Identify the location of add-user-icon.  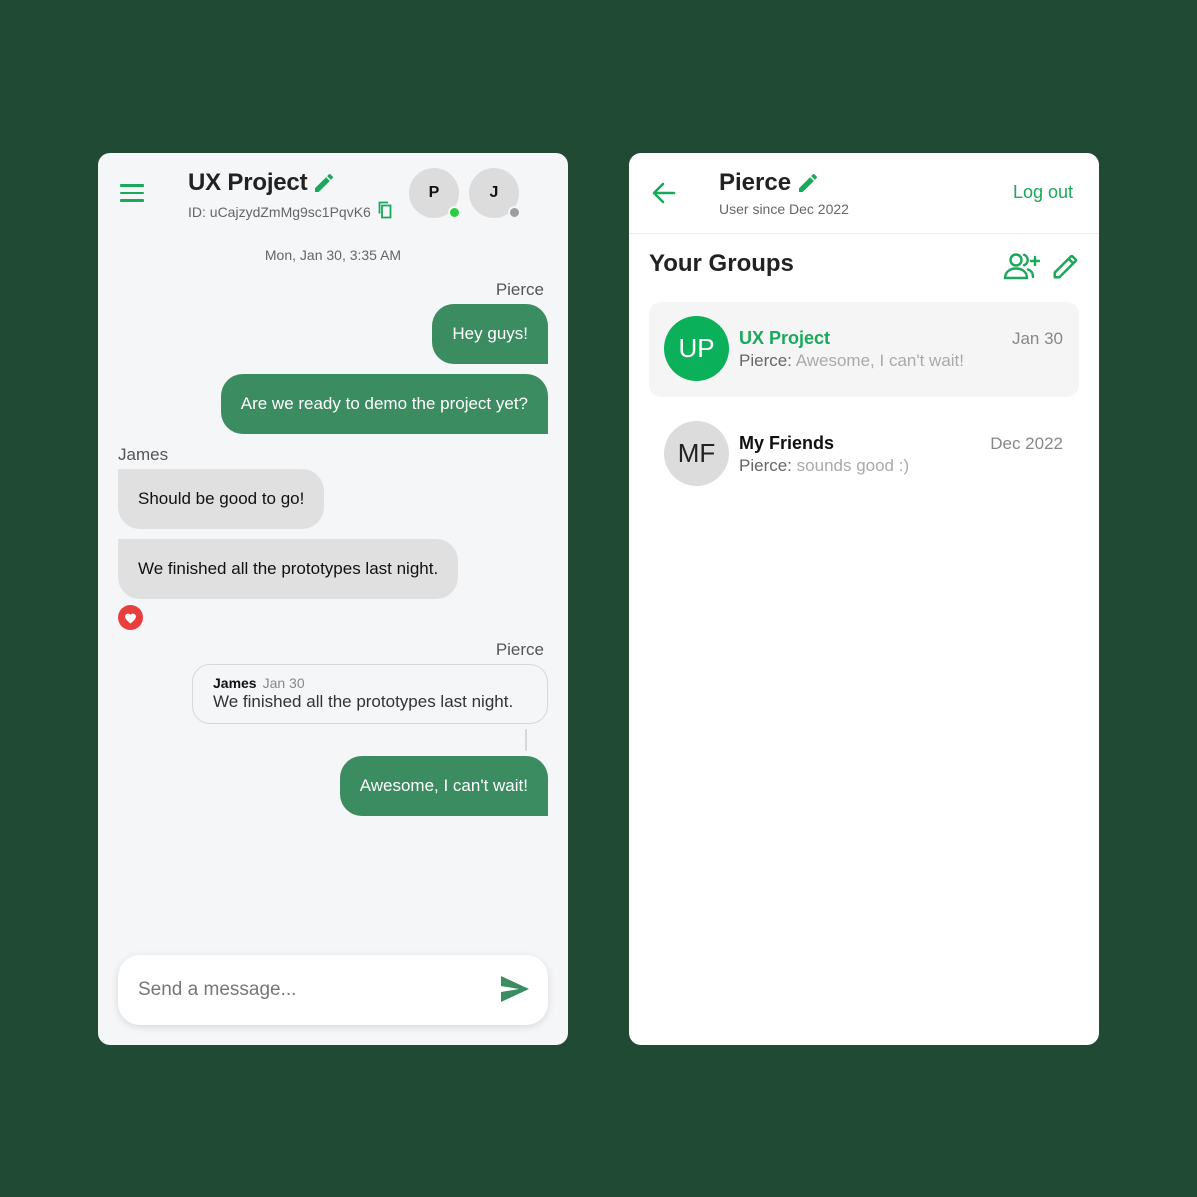
(1022, 268).